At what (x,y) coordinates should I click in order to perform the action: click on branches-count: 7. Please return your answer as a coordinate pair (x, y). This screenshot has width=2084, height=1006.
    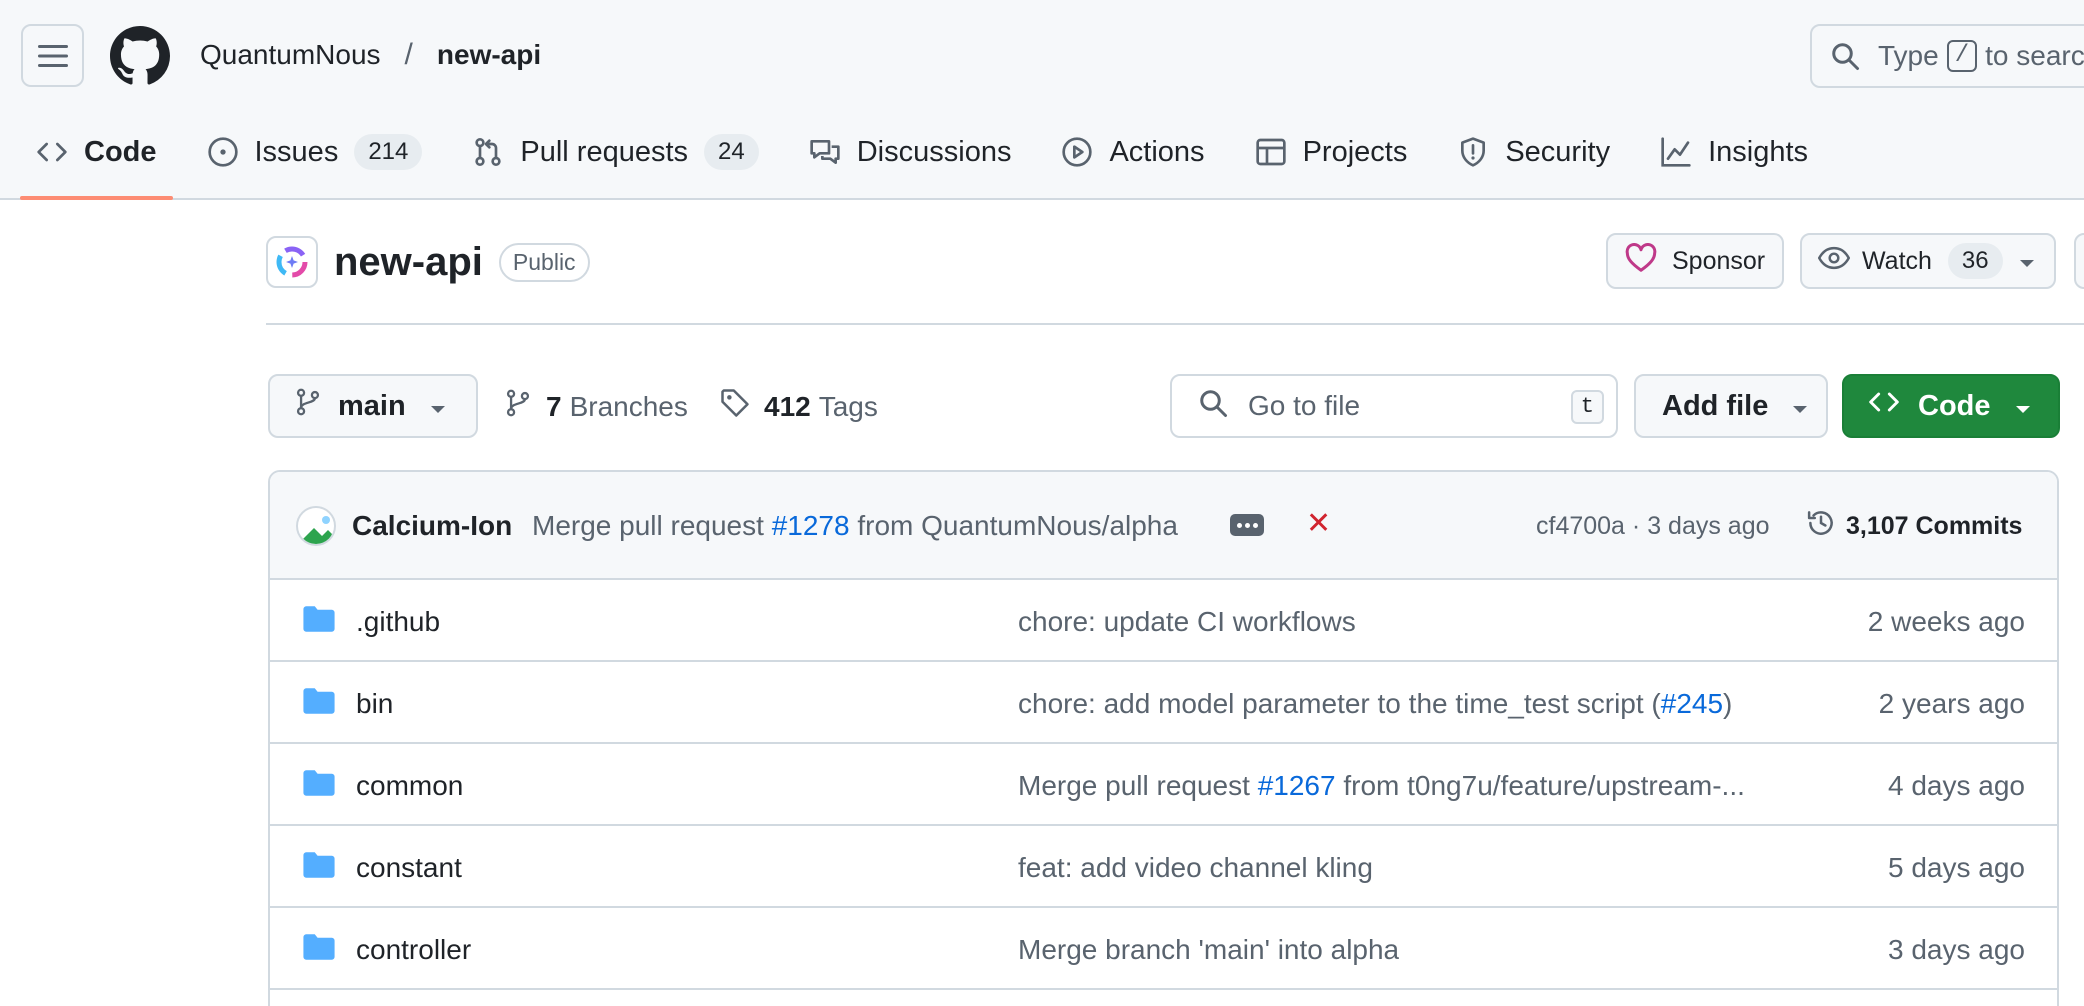
    Looking at the image, I should click on (554, 406).